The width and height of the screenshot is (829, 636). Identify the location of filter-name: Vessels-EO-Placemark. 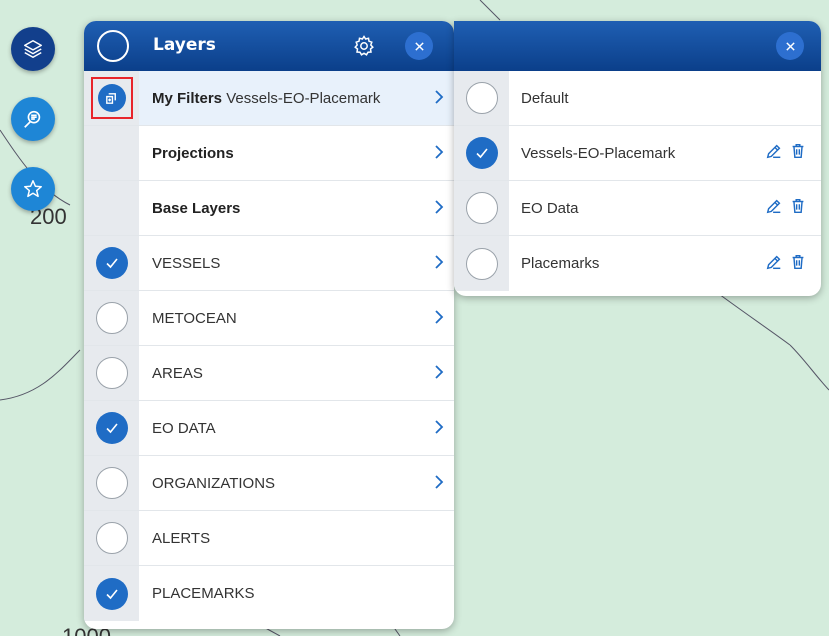
(598, 153).